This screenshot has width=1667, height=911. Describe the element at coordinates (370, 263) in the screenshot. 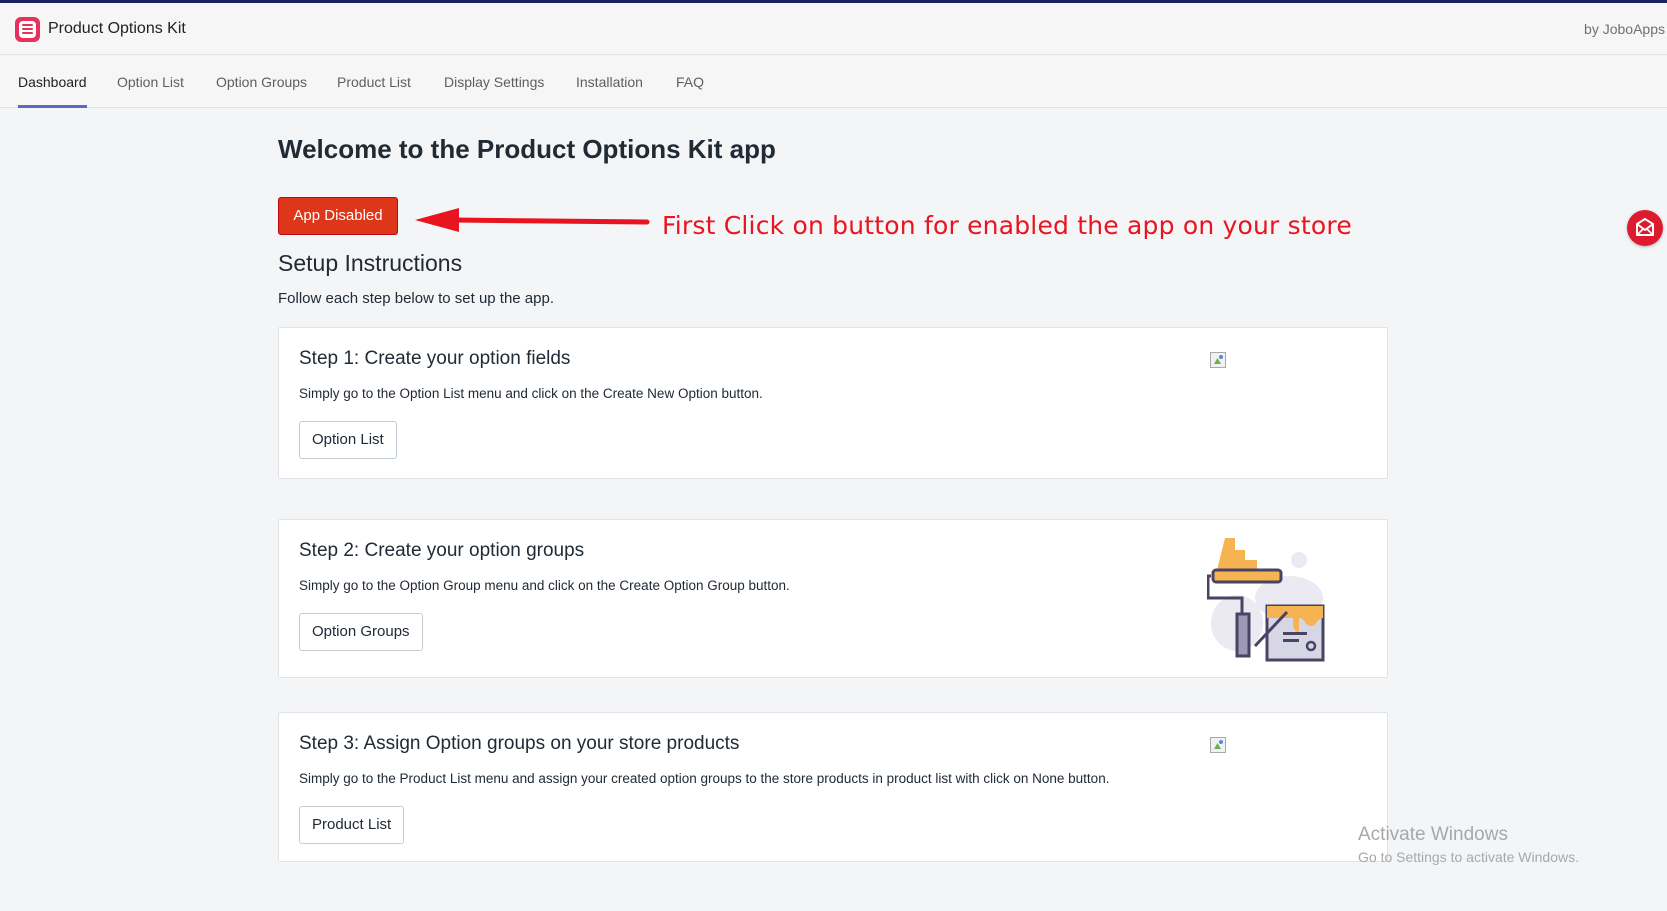

I see `setup-title: Setup Instructions` at that location.